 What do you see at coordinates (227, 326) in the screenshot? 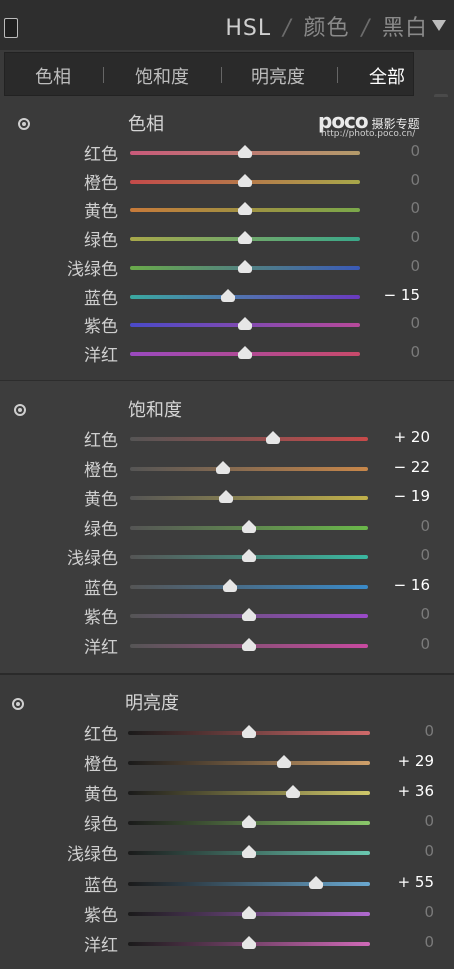
I see `hue-slider-row: 紫色 0` at bounding box center [227, 326].